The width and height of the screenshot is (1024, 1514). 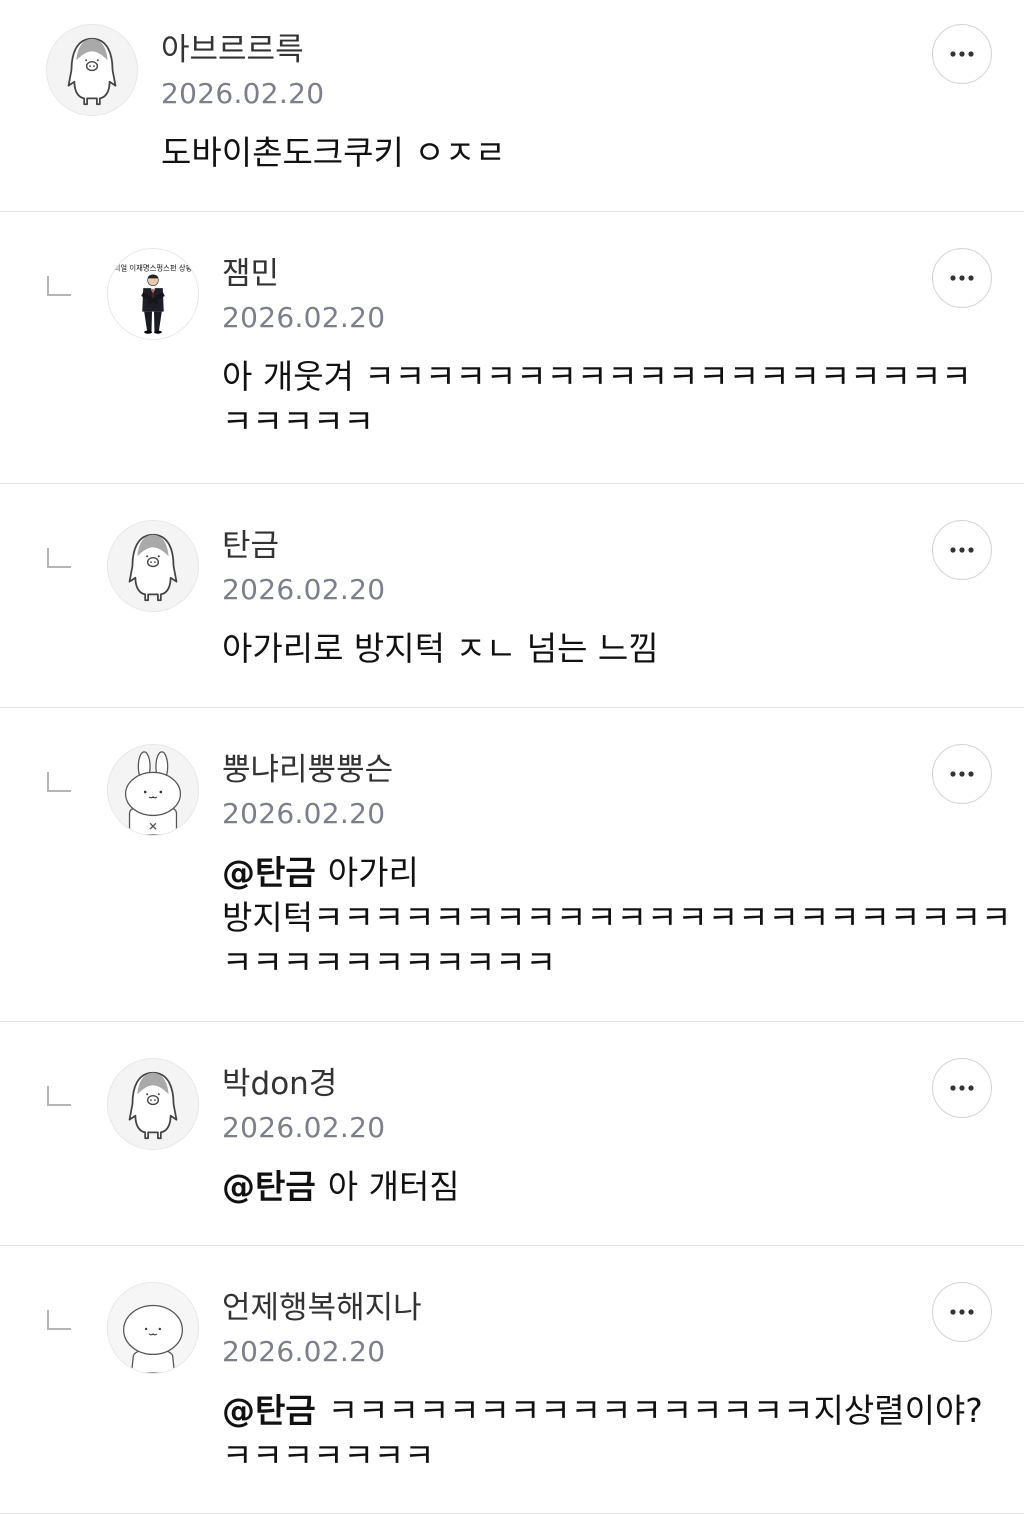 I want to click on comment-text-line: 아가리로 방지턱 ㅈㄴ 넘는 느낌, so click(x=440, y=648).